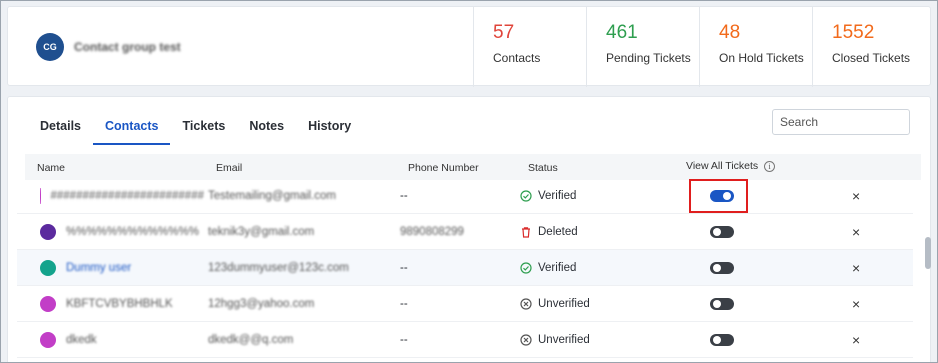 The height and width of the screenshot is (363, 938). Describe the element at coordinates (730, 32) in the screenshot. I see `stat-value: 48` at that location.